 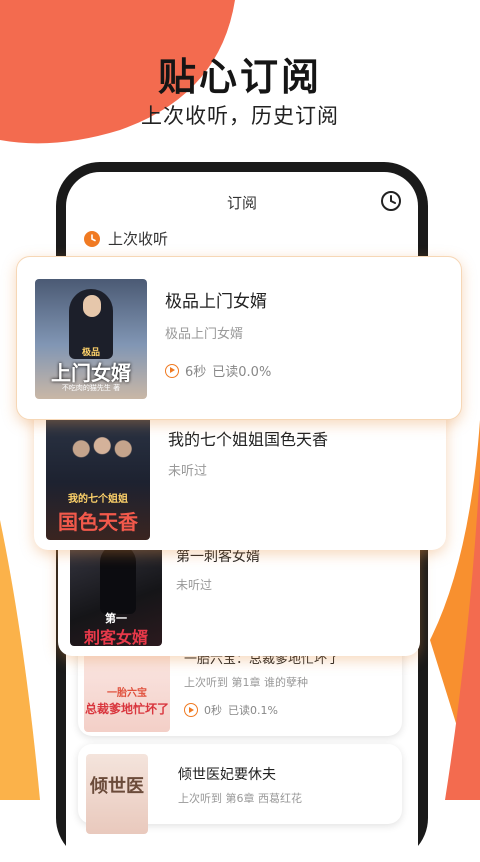 I want to click on book-title: 我的七个姐姐国色天香, so click(x=248, y=439).